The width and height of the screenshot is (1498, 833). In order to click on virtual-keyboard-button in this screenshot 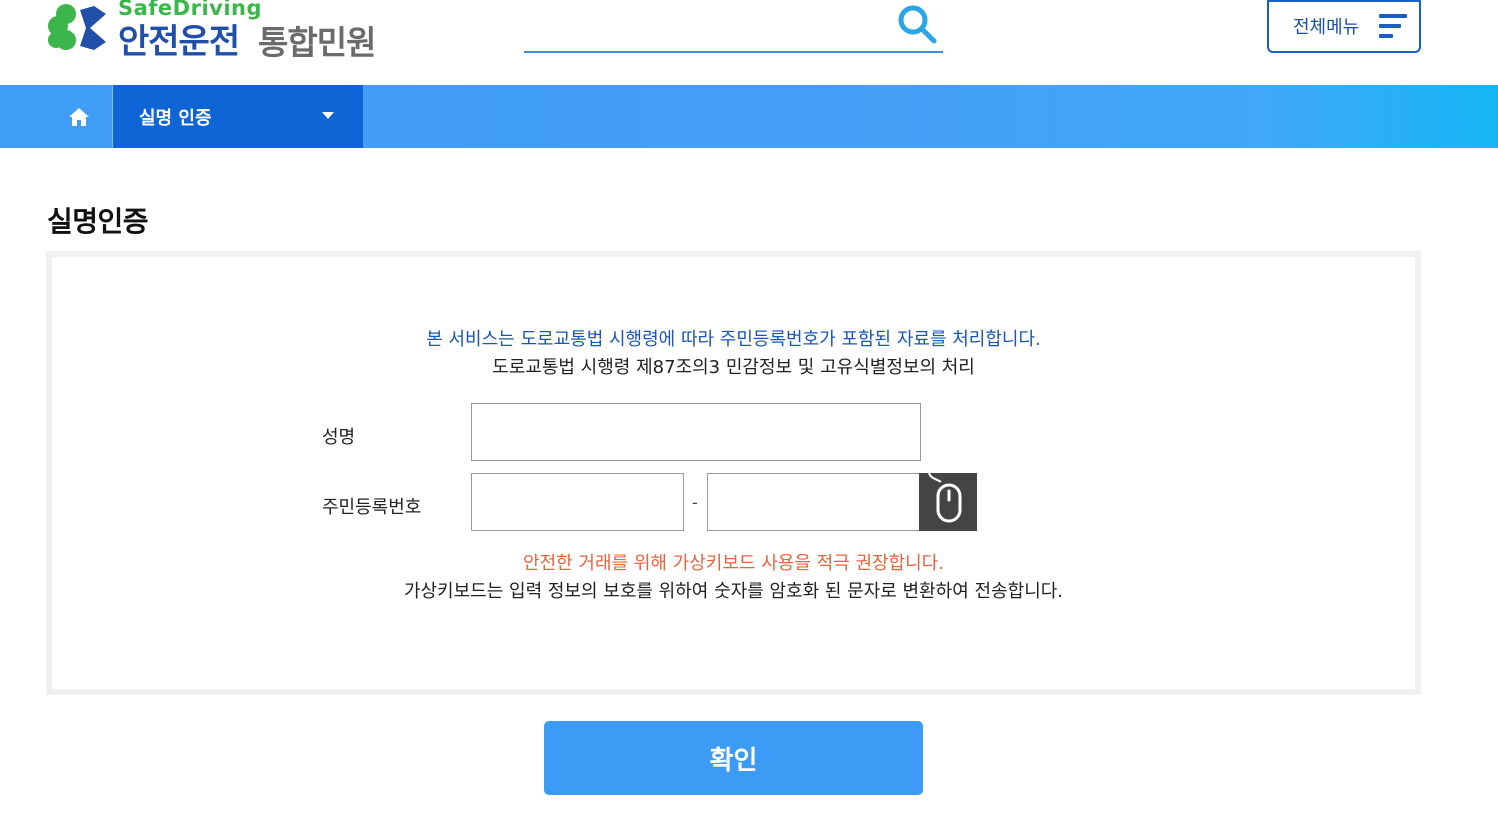, I will do `click(948, 501)`.